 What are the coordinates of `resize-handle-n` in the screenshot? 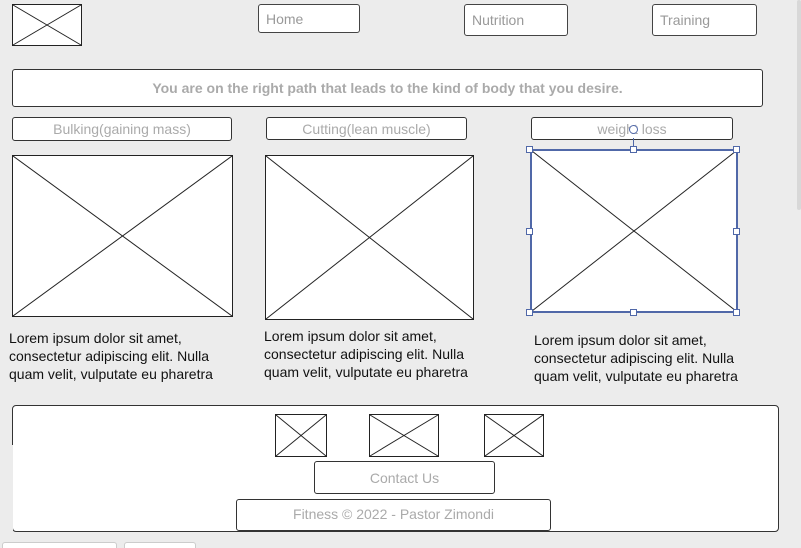 It's located at (633, 149).